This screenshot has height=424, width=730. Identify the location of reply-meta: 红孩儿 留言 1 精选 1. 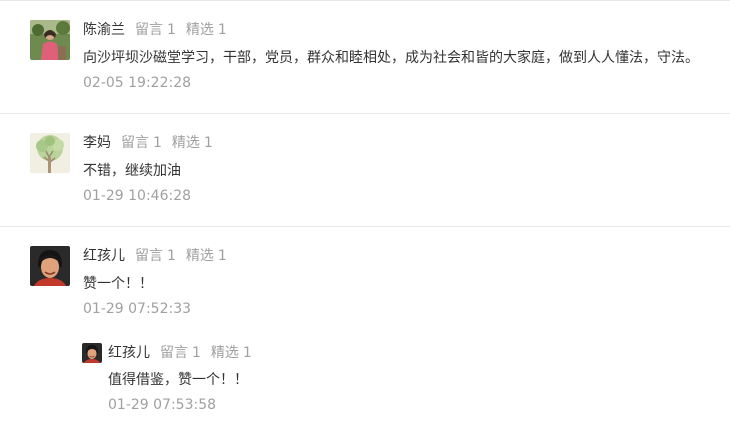
(180, 353).